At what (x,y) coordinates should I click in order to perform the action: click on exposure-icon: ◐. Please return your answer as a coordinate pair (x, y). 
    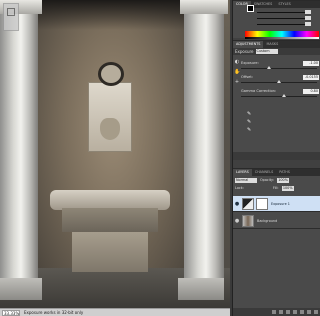
    Looking at the image, I should click on (237, 62).